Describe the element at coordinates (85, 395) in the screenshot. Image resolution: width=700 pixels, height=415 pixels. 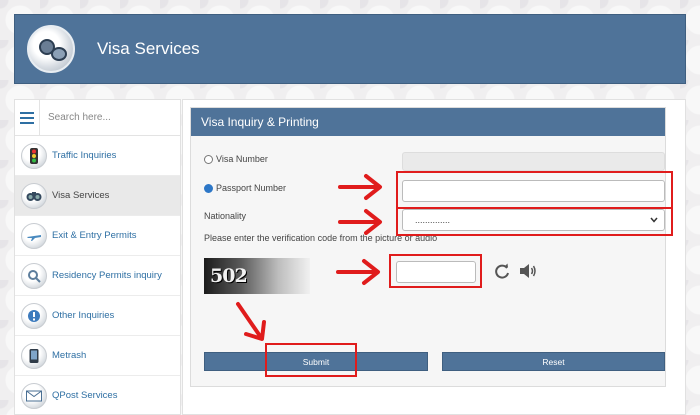
I see `sidebar-item-label: QPost Services` at that location.